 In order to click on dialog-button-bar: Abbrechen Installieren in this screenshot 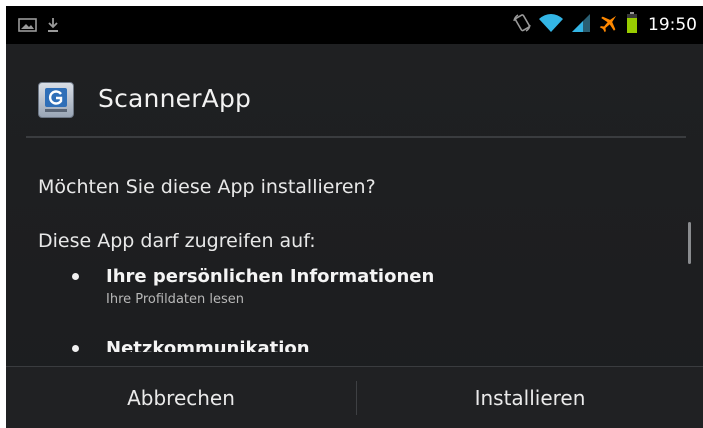, I will do `click(354, 397)`.